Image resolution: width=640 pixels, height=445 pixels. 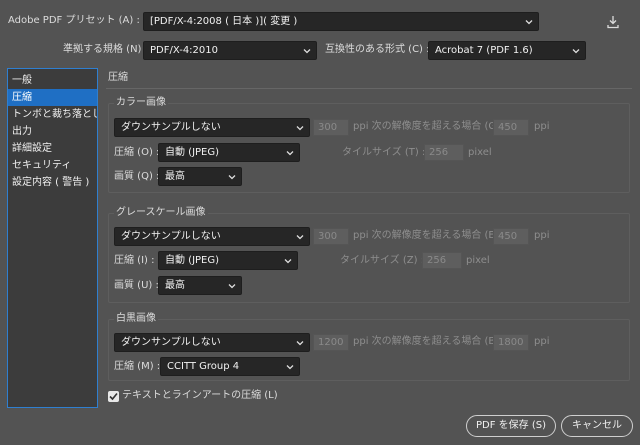 I want to click on mono-compression-select: CCITT Group 4, so click(x=230, y=366).